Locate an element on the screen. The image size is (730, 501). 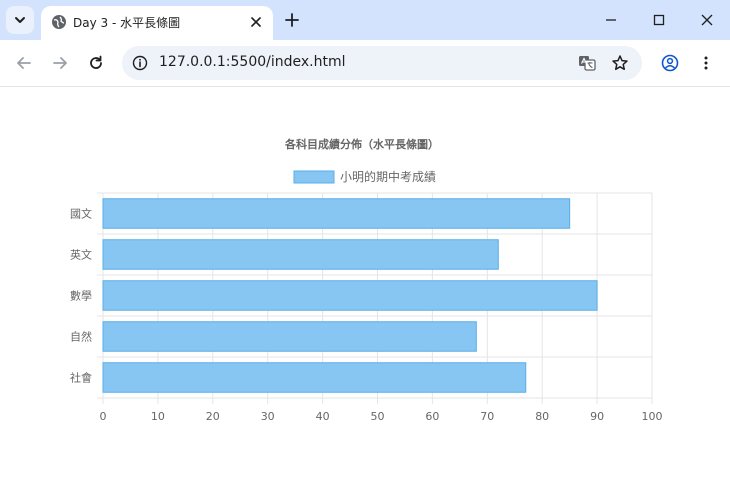
x-tick-label: 70 is located at coordinates (487, 416).